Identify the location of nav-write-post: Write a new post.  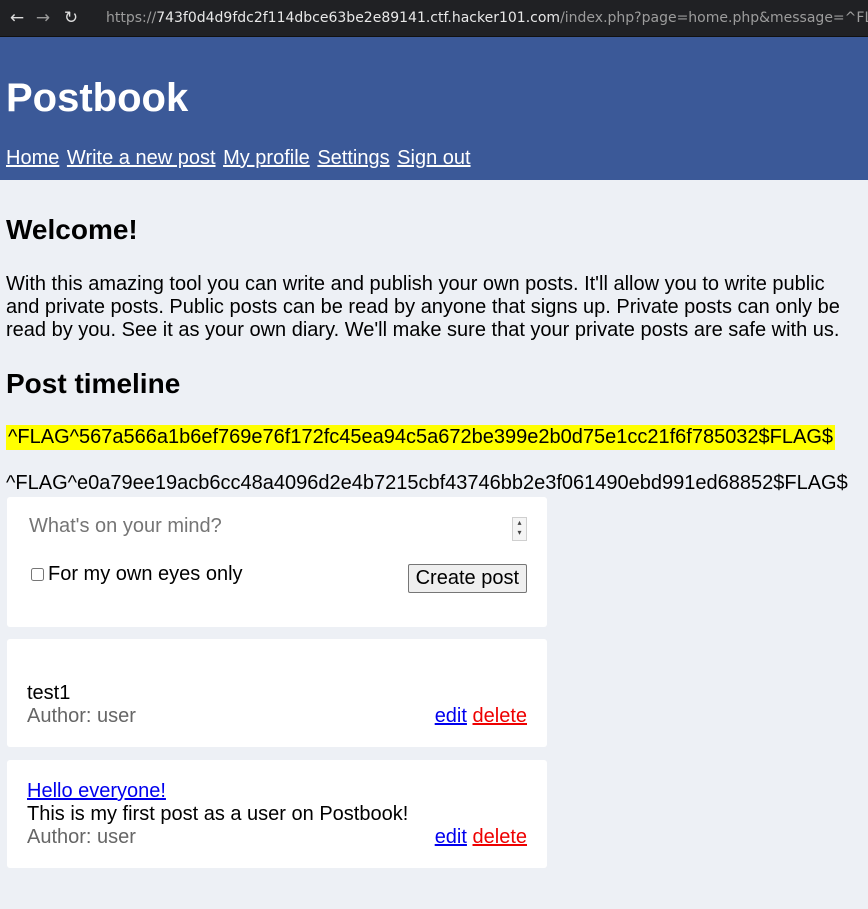
(141, 158).